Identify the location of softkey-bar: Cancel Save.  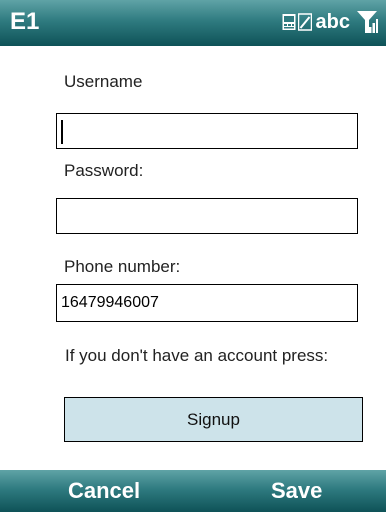
(193, 491).